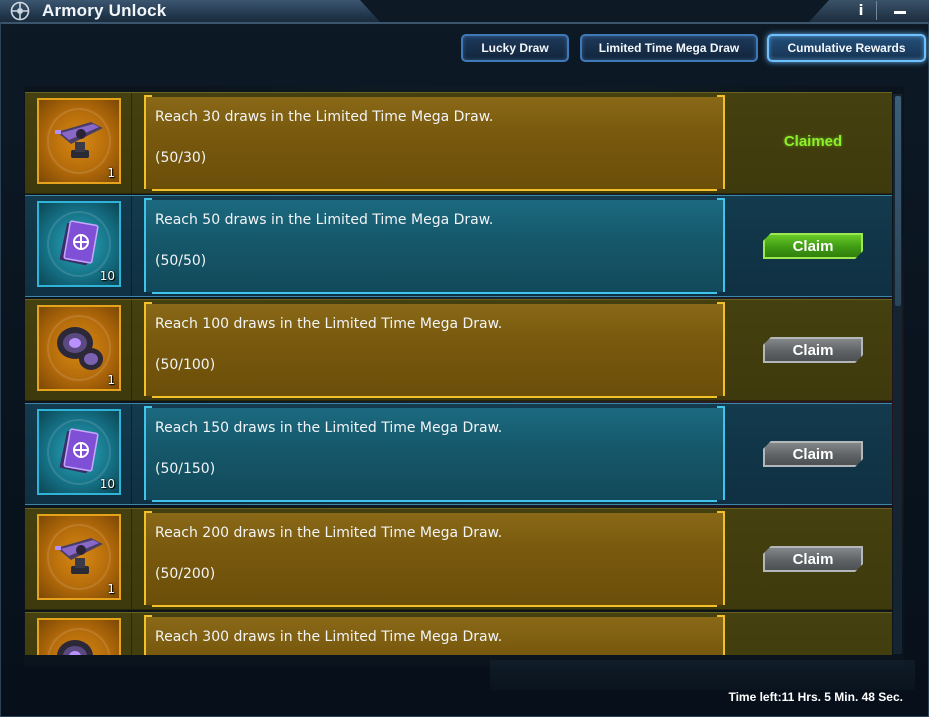 The image size is (929, 717). Describe the element at coordinates (813, 141) in the screenshot. I see `claimed-status: Claimed` at that location.